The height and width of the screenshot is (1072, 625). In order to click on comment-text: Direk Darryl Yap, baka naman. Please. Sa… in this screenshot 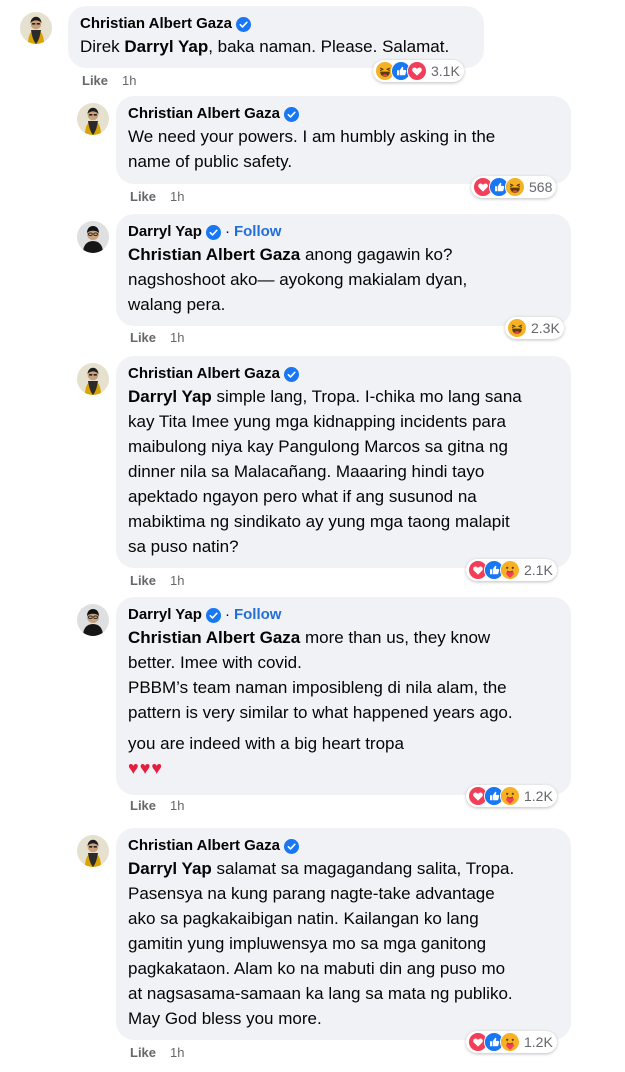, I will do `click(265, 46)`.